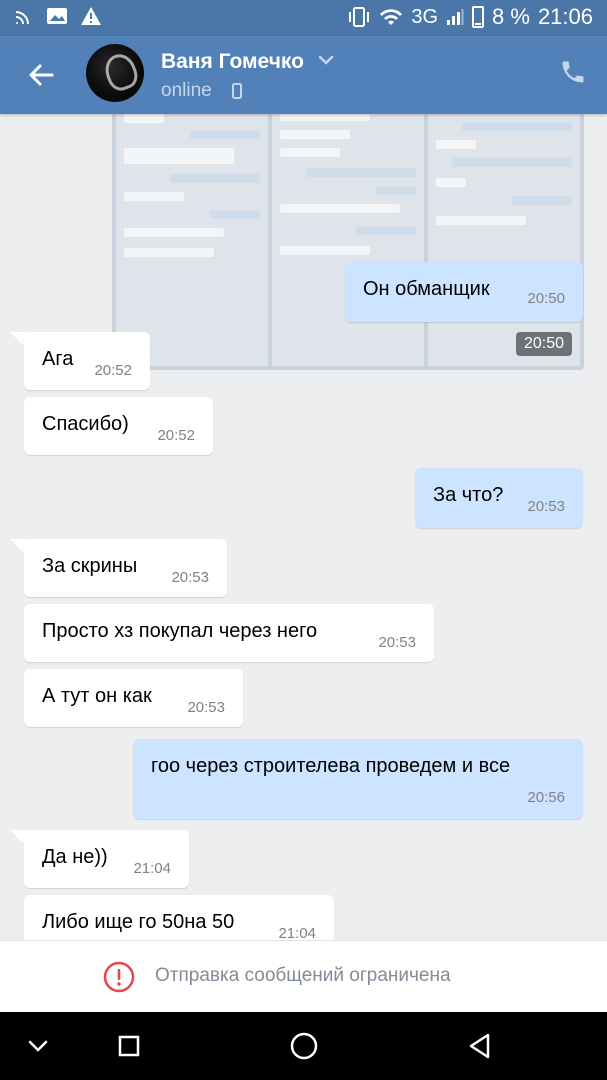 This screenshot has height=1080, width=607. I want to click on clock: 21:06, so click(565, 16).